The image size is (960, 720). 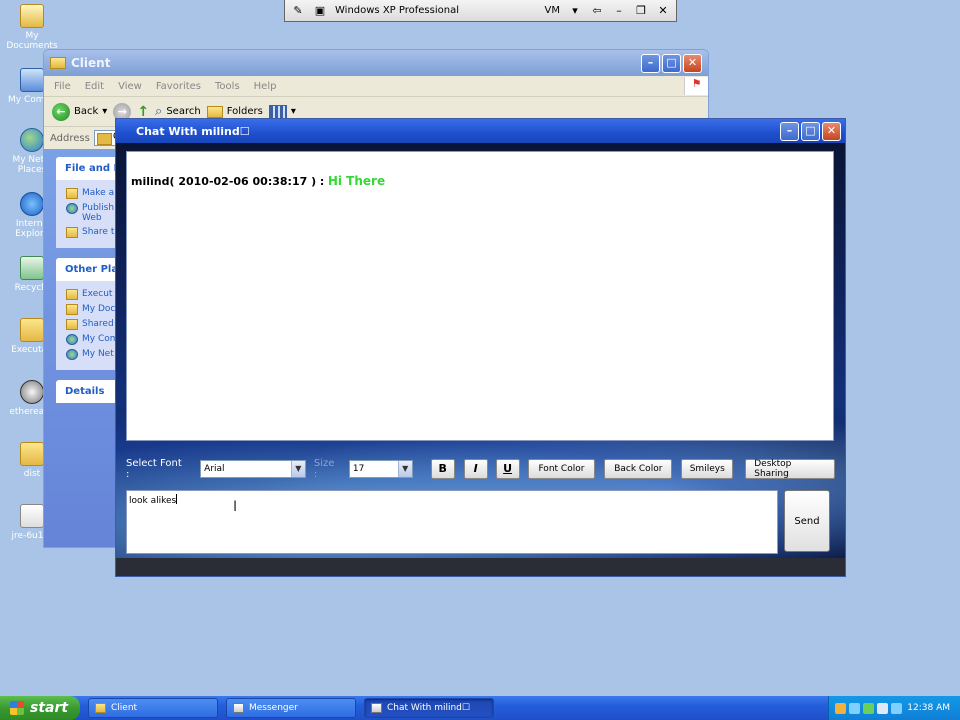 I want to click on desktop-sharing-button: Desktop Sharing, so click(x=790, y=469).